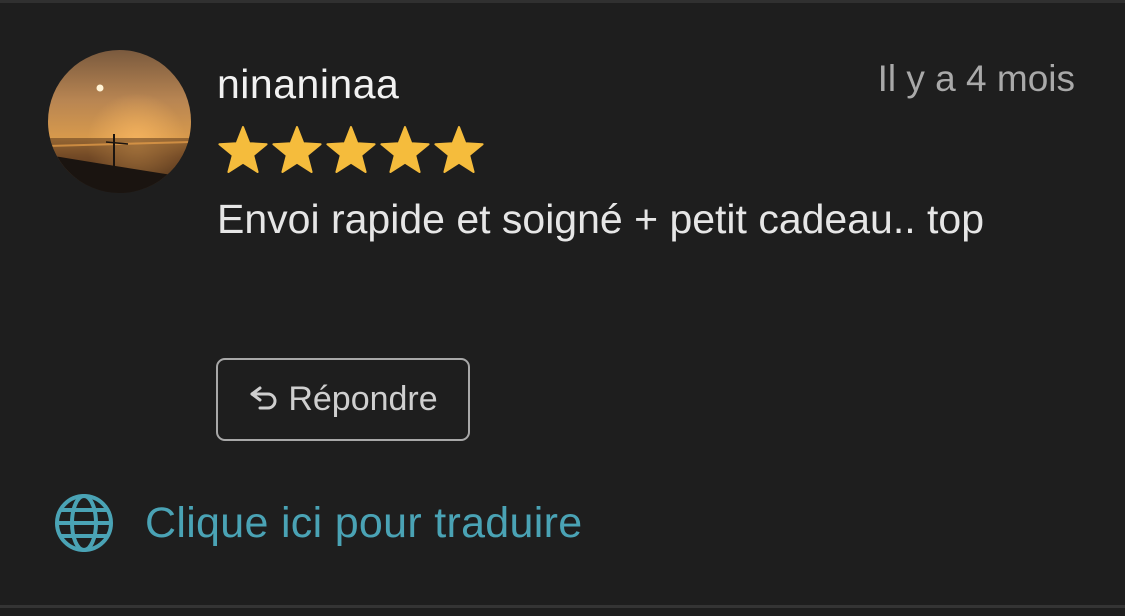 The width and height of the screenshot is (1125, 616). I want to click on review-timestamp: Il y a 4 mois, so click(976, 78).